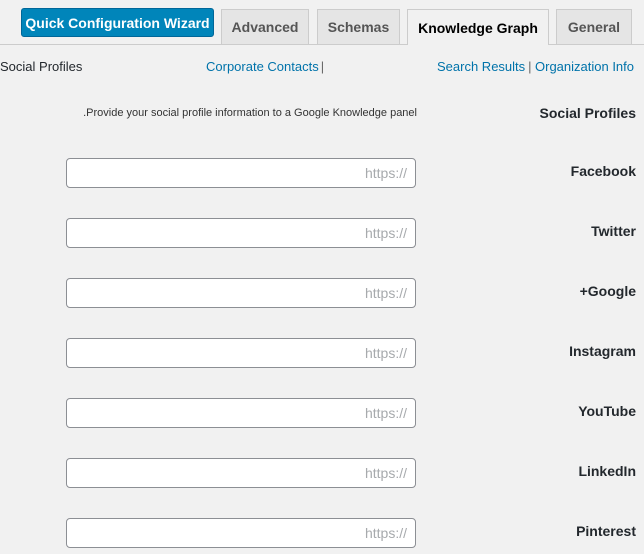 The image size is (644, 554). Describe the element at coordinates (241, 473) in the screenshot. I see `linkedin-url-input` at that location.